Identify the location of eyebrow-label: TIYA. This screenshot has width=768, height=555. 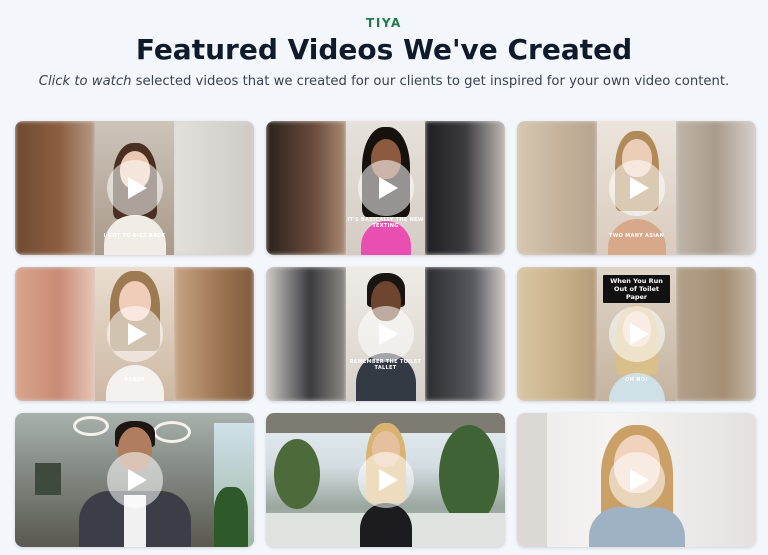
(384, 23).